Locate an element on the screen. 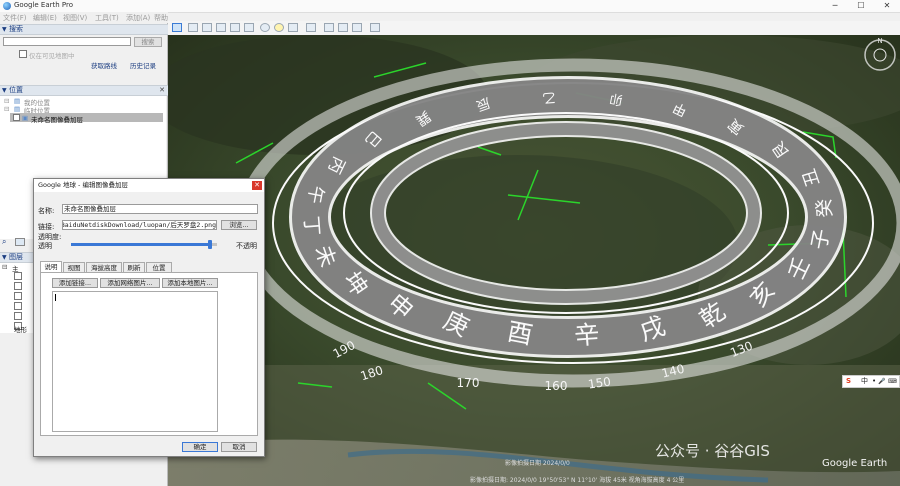 The height and width of the screenshot is (486, 900). search-button: 搜索 is located at coordinates (148, 42).